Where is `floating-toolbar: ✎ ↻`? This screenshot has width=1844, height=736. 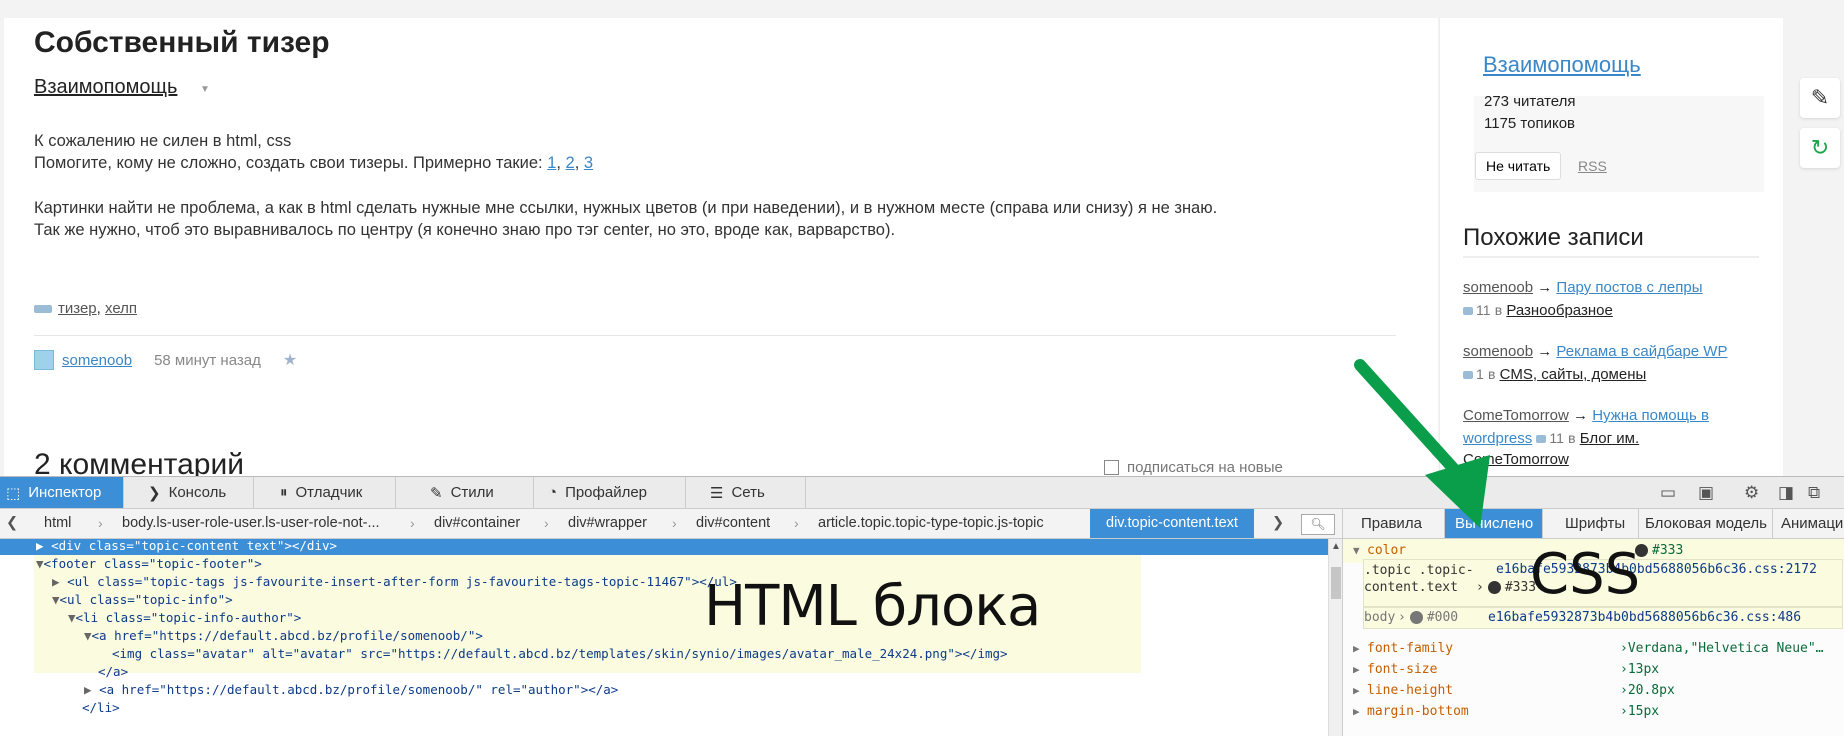 floating-toolbar: ✎ ↻ is located at coordinates (1822, 128).